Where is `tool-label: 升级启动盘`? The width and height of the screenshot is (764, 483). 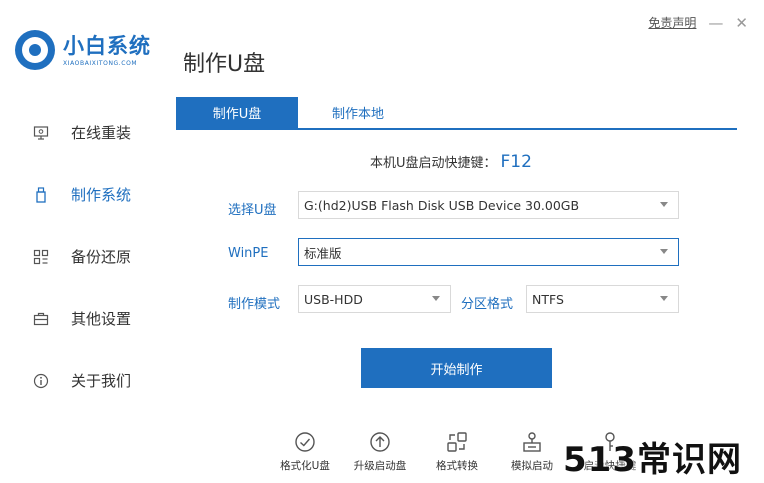
tool-label: 升级启动盘 is located at coordinates (380, 466).